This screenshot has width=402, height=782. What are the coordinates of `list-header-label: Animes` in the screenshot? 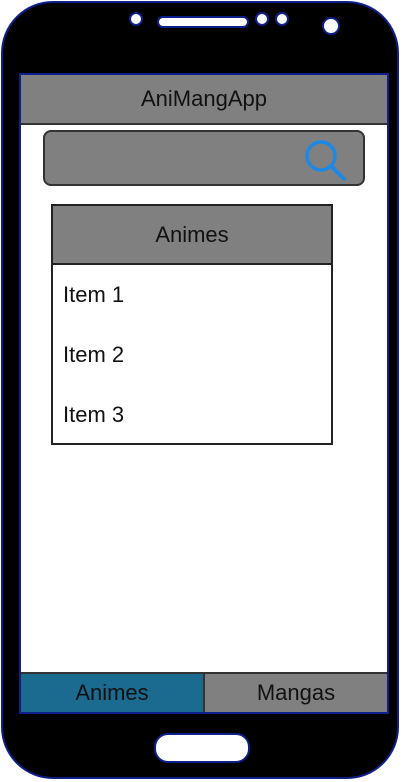 It's located at (192, 234).